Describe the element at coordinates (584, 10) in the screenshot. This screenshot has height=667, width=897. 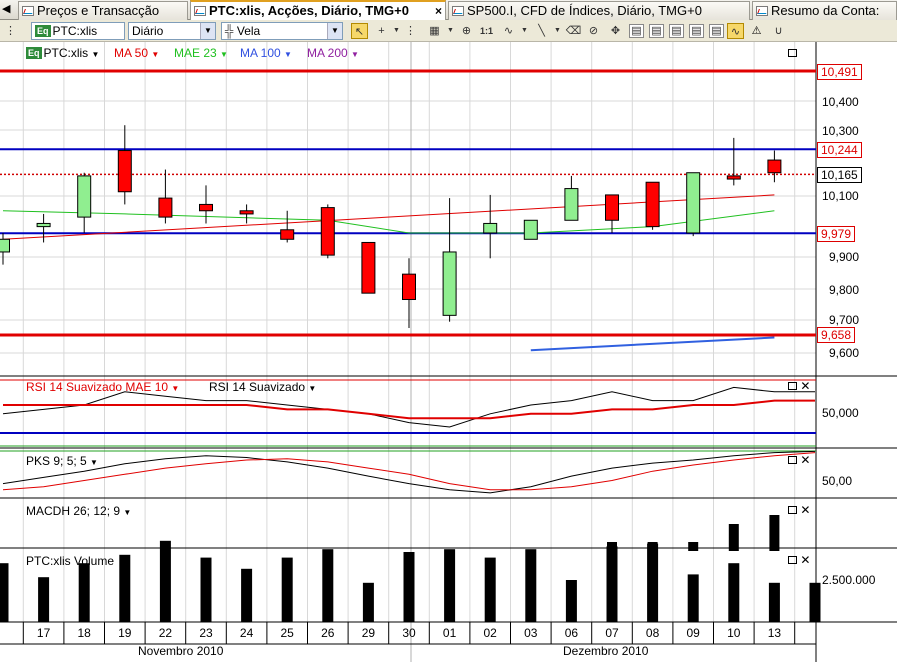
I see `tab-label: SP500.I, CFD de Índices, Diário, TMG+0` at that location.